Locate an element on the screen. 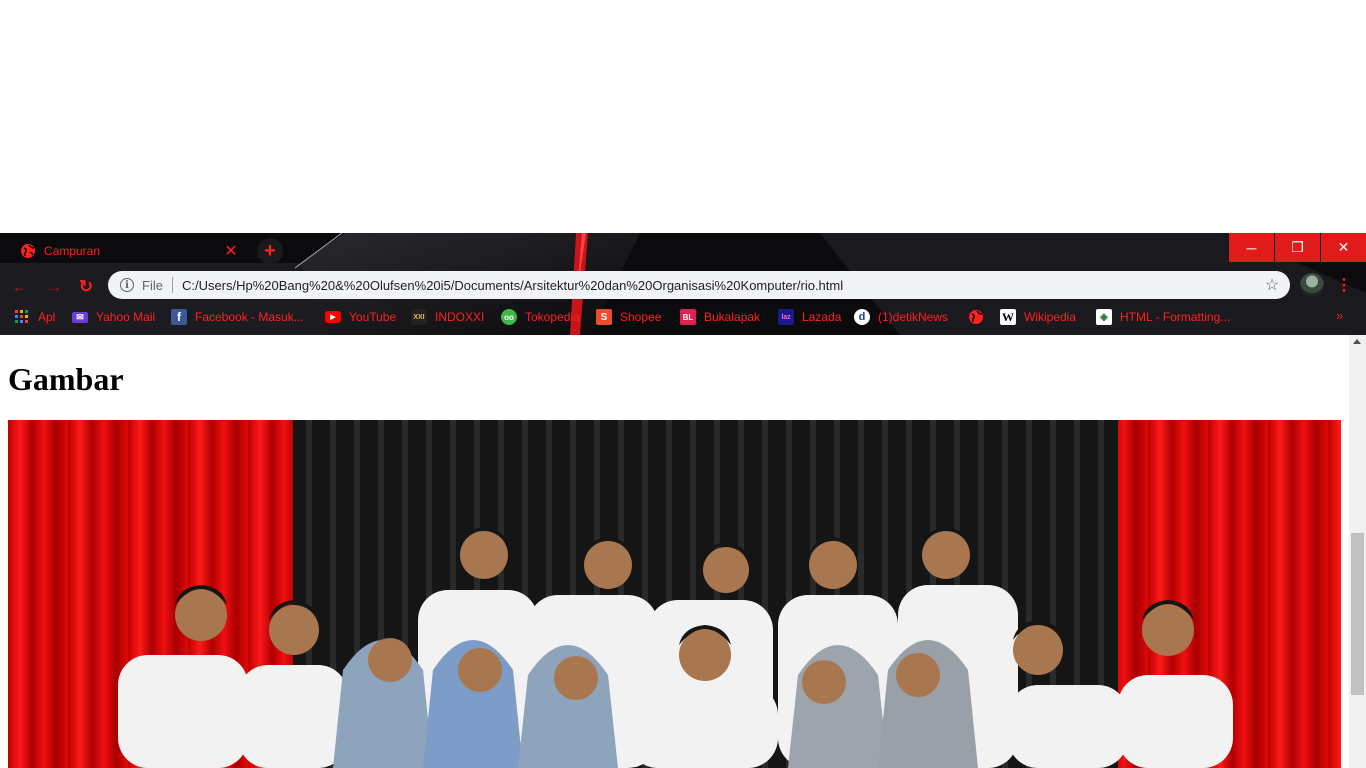 This screenshot has width=1366, height=768. page-heading: Gambar is located at coordinates (66, 379).